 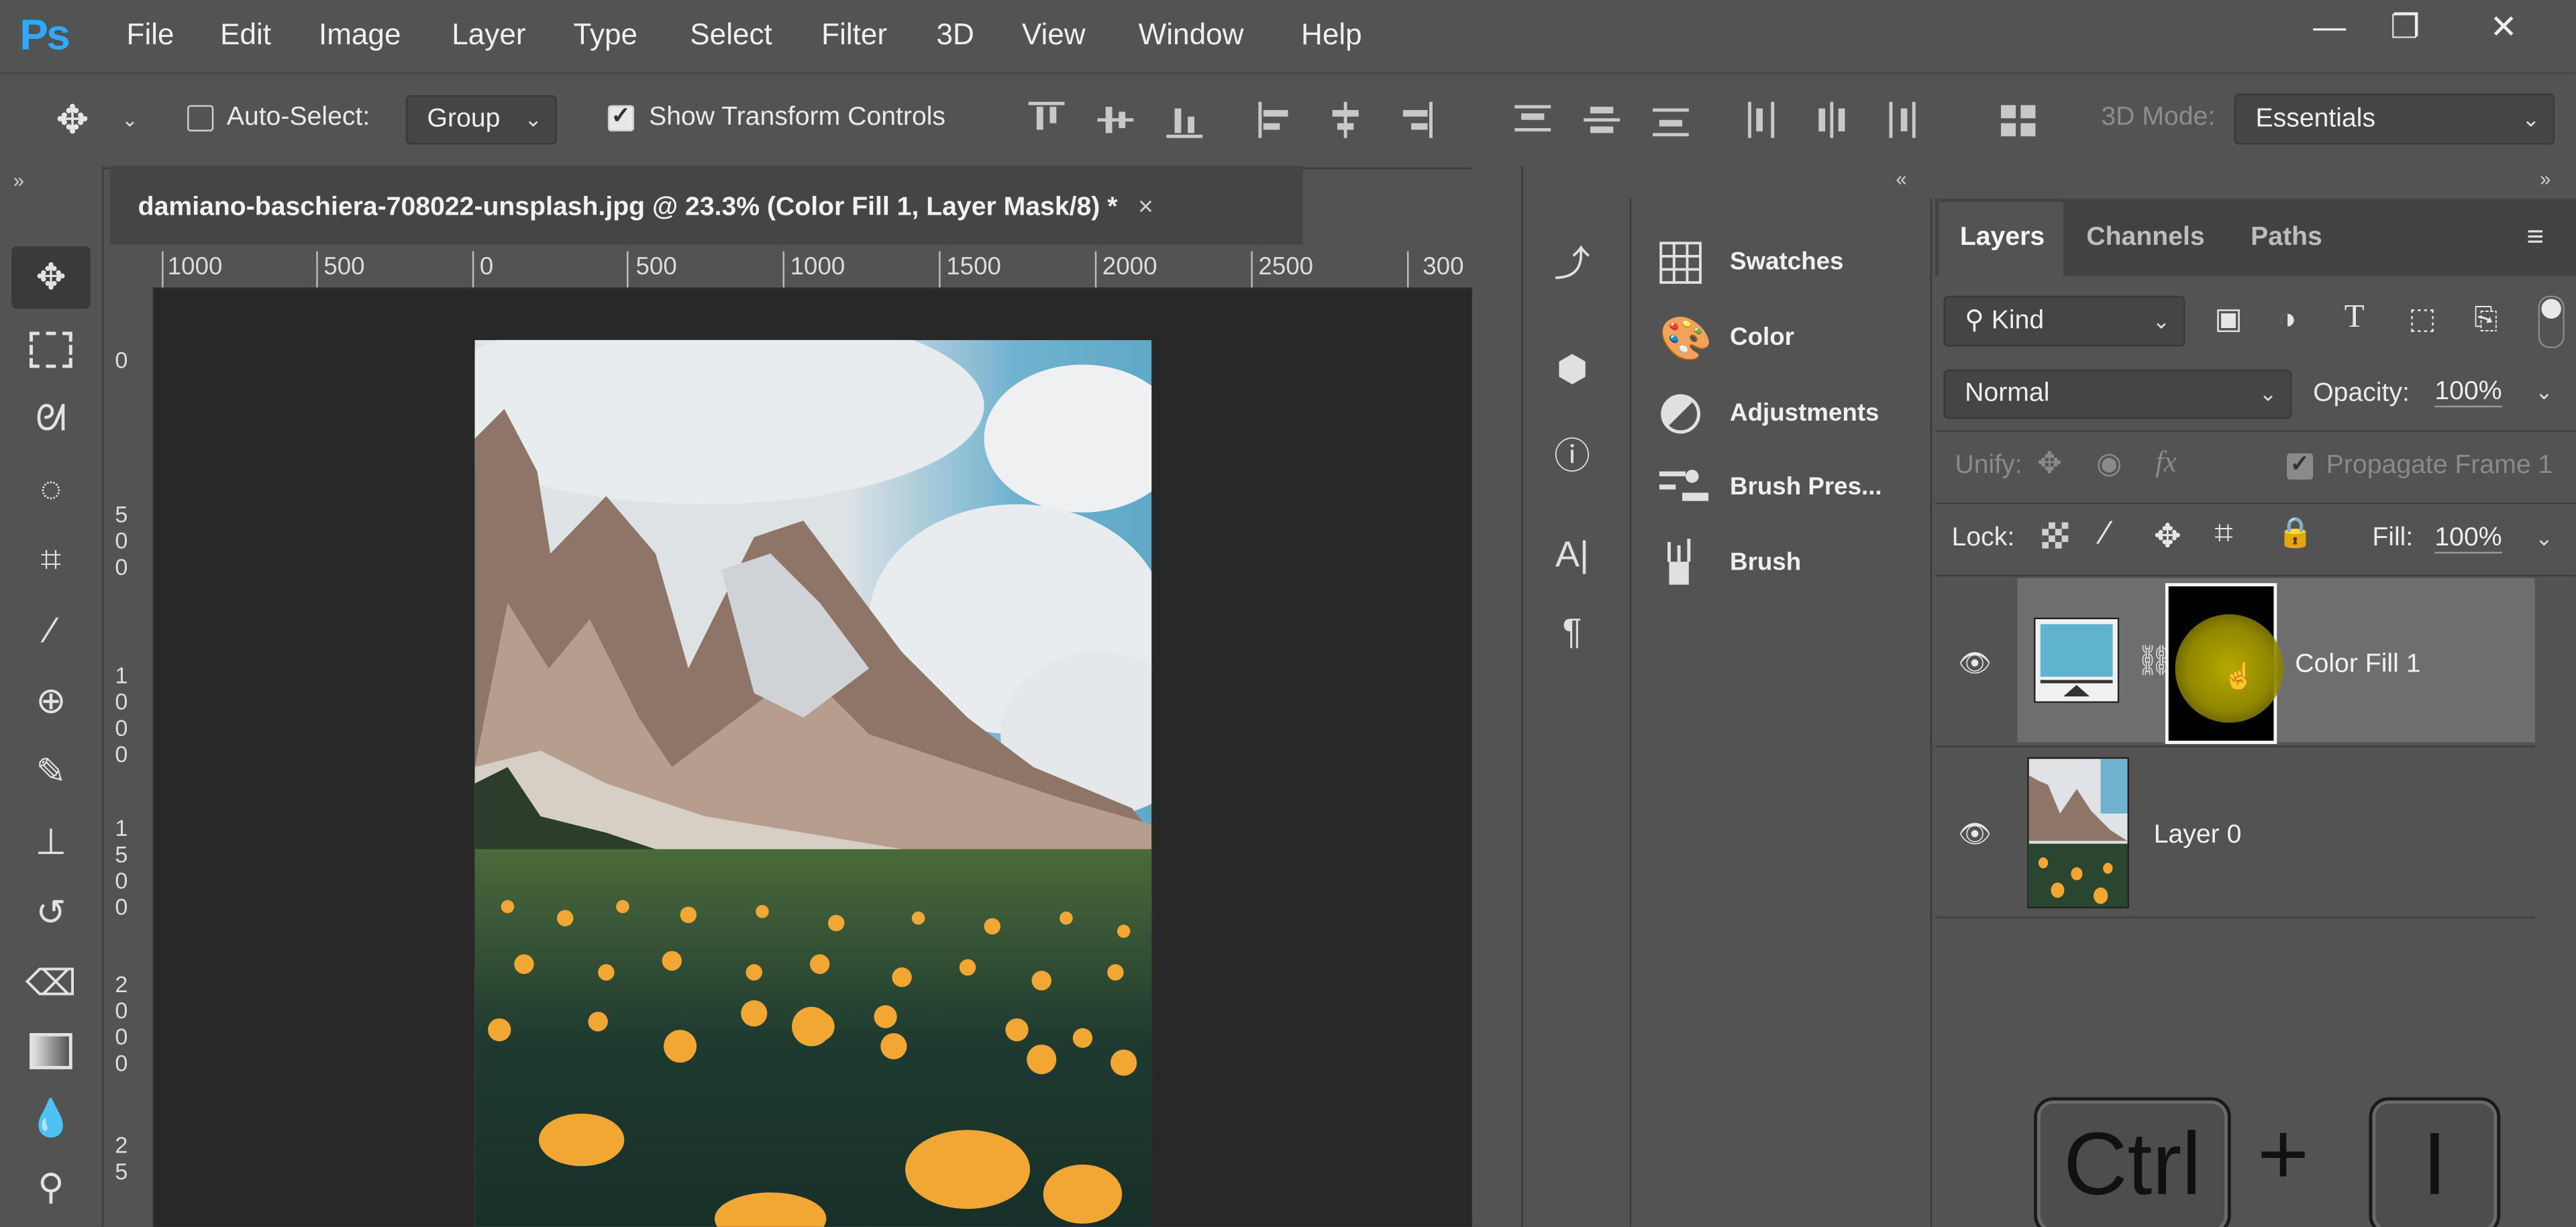 What do you see at coordinates (51, 419) in the screenshot?
I see `lasso-tool-icon: ᘛ` at bounding box center [51, 419].